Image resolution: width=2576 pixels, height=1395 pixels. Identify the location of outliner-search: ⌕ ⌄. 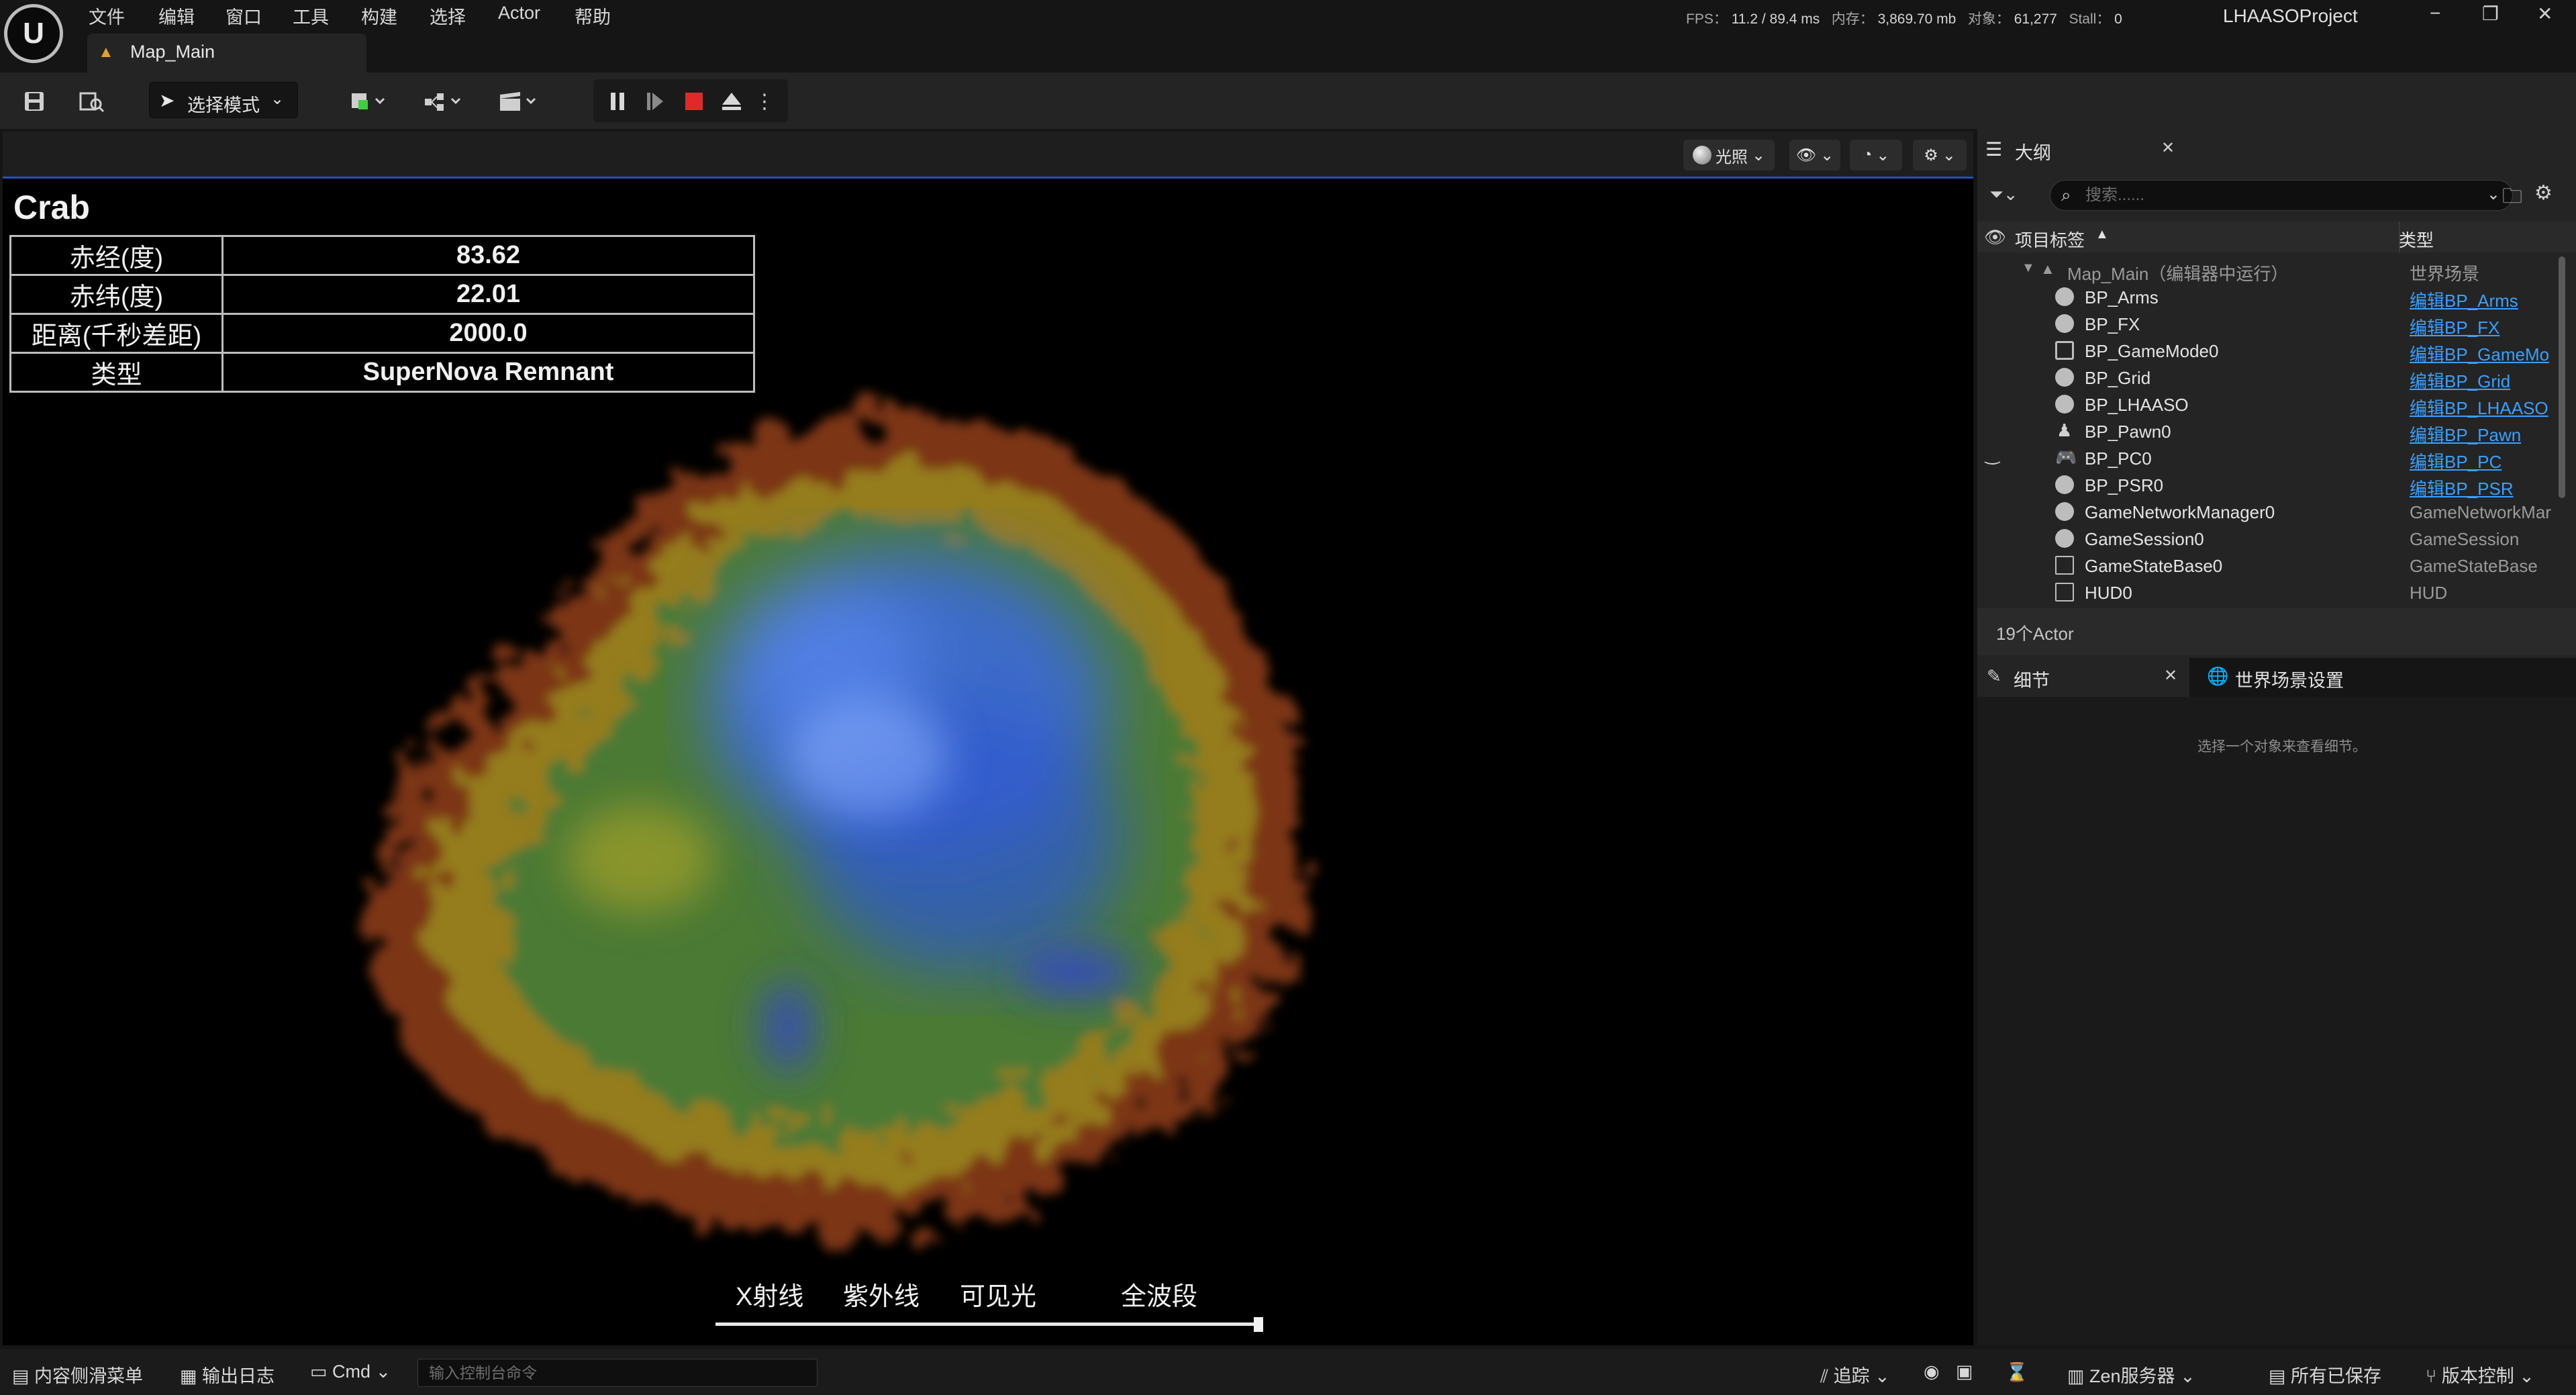
(2281, 196).